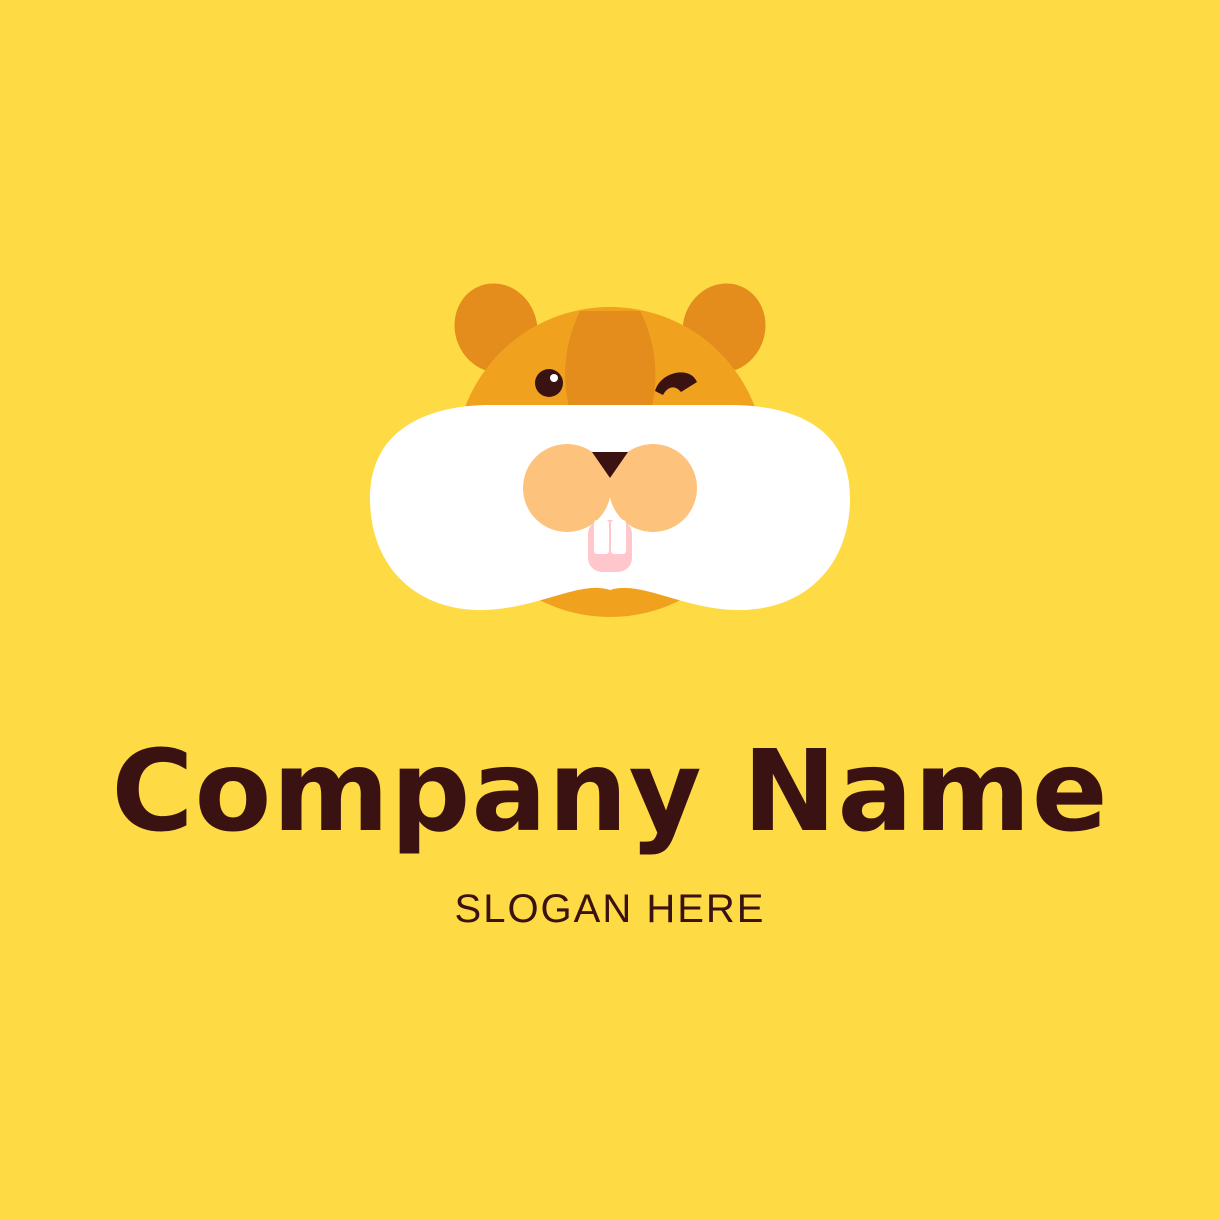  What do you see at coordinates (601, 537) in the screenshot?
I see `teeth-icon` at bounding box center [601, 537].